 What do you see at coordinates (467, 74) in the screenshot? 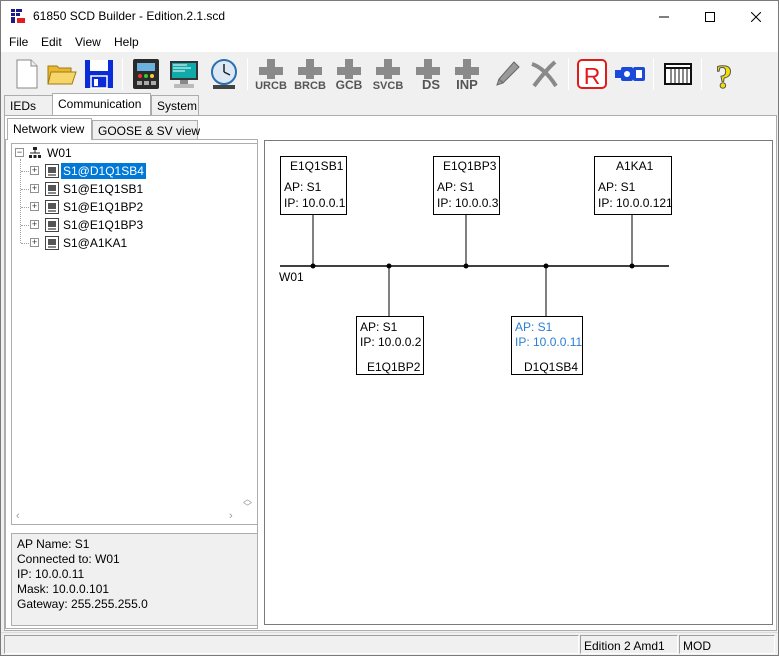
I see `add-inp-button: INP` at bounding box center [467, 74].